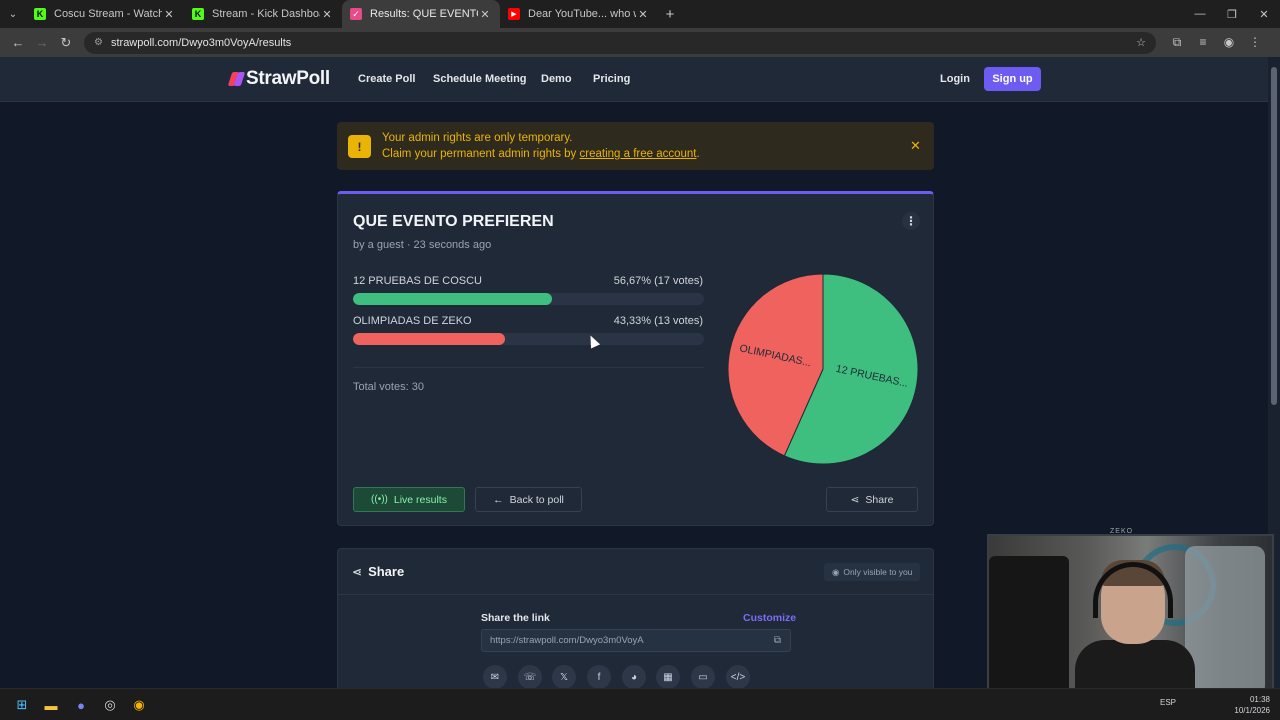 The height and width of the screenshot is (720, 1280). I want to click on window-controls: — ❐ ✕, so click(1232, 14).